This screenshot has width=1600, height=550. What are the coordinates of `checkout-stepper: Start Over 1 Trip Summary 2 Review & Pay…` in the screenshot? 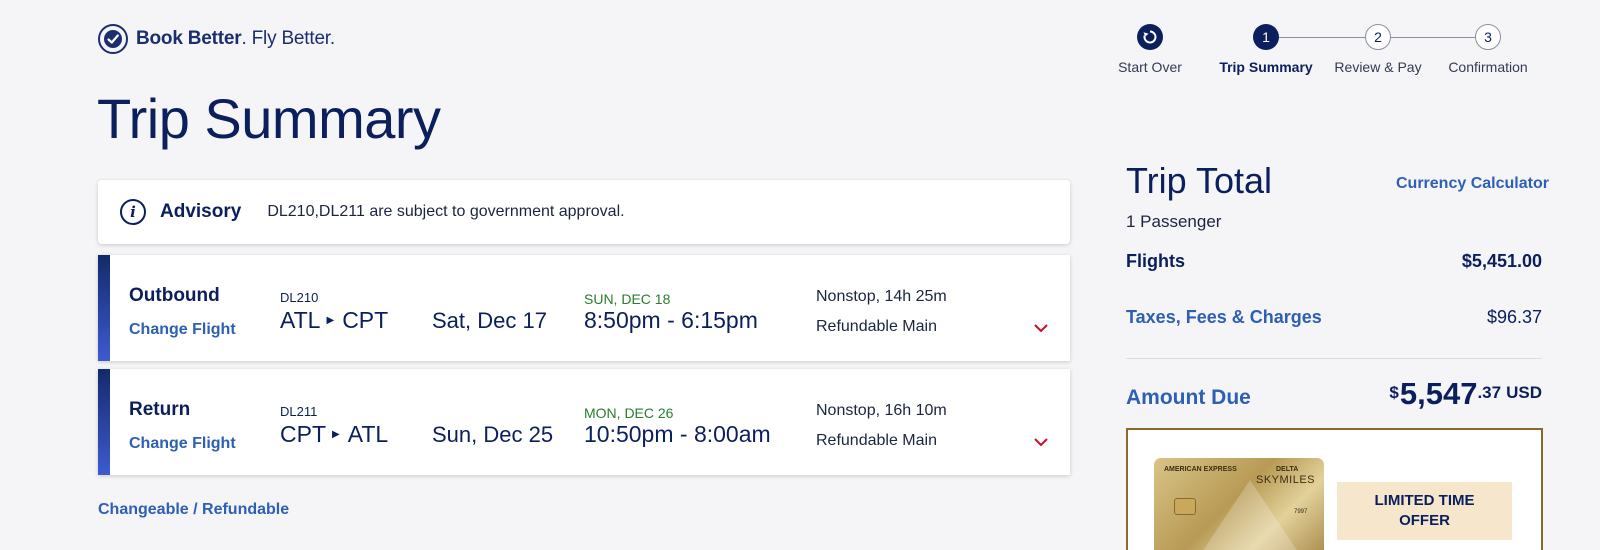 It's located at (1354, 54).